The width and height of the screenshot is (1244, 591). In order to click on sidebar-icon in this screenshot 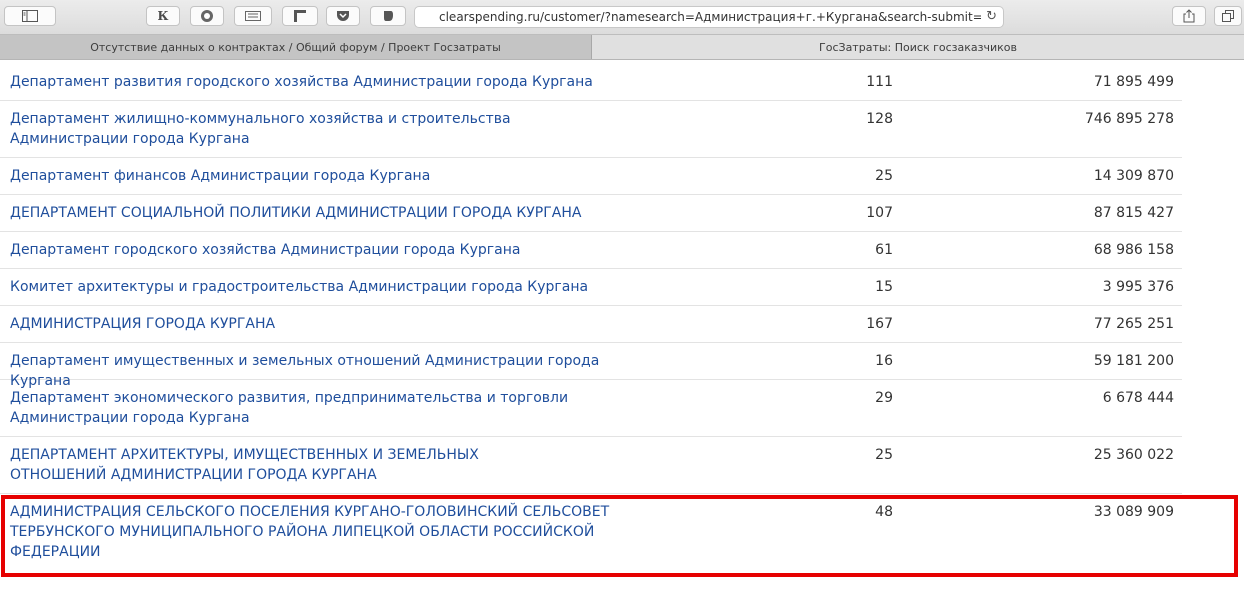, I will do `click(30, 16)`.